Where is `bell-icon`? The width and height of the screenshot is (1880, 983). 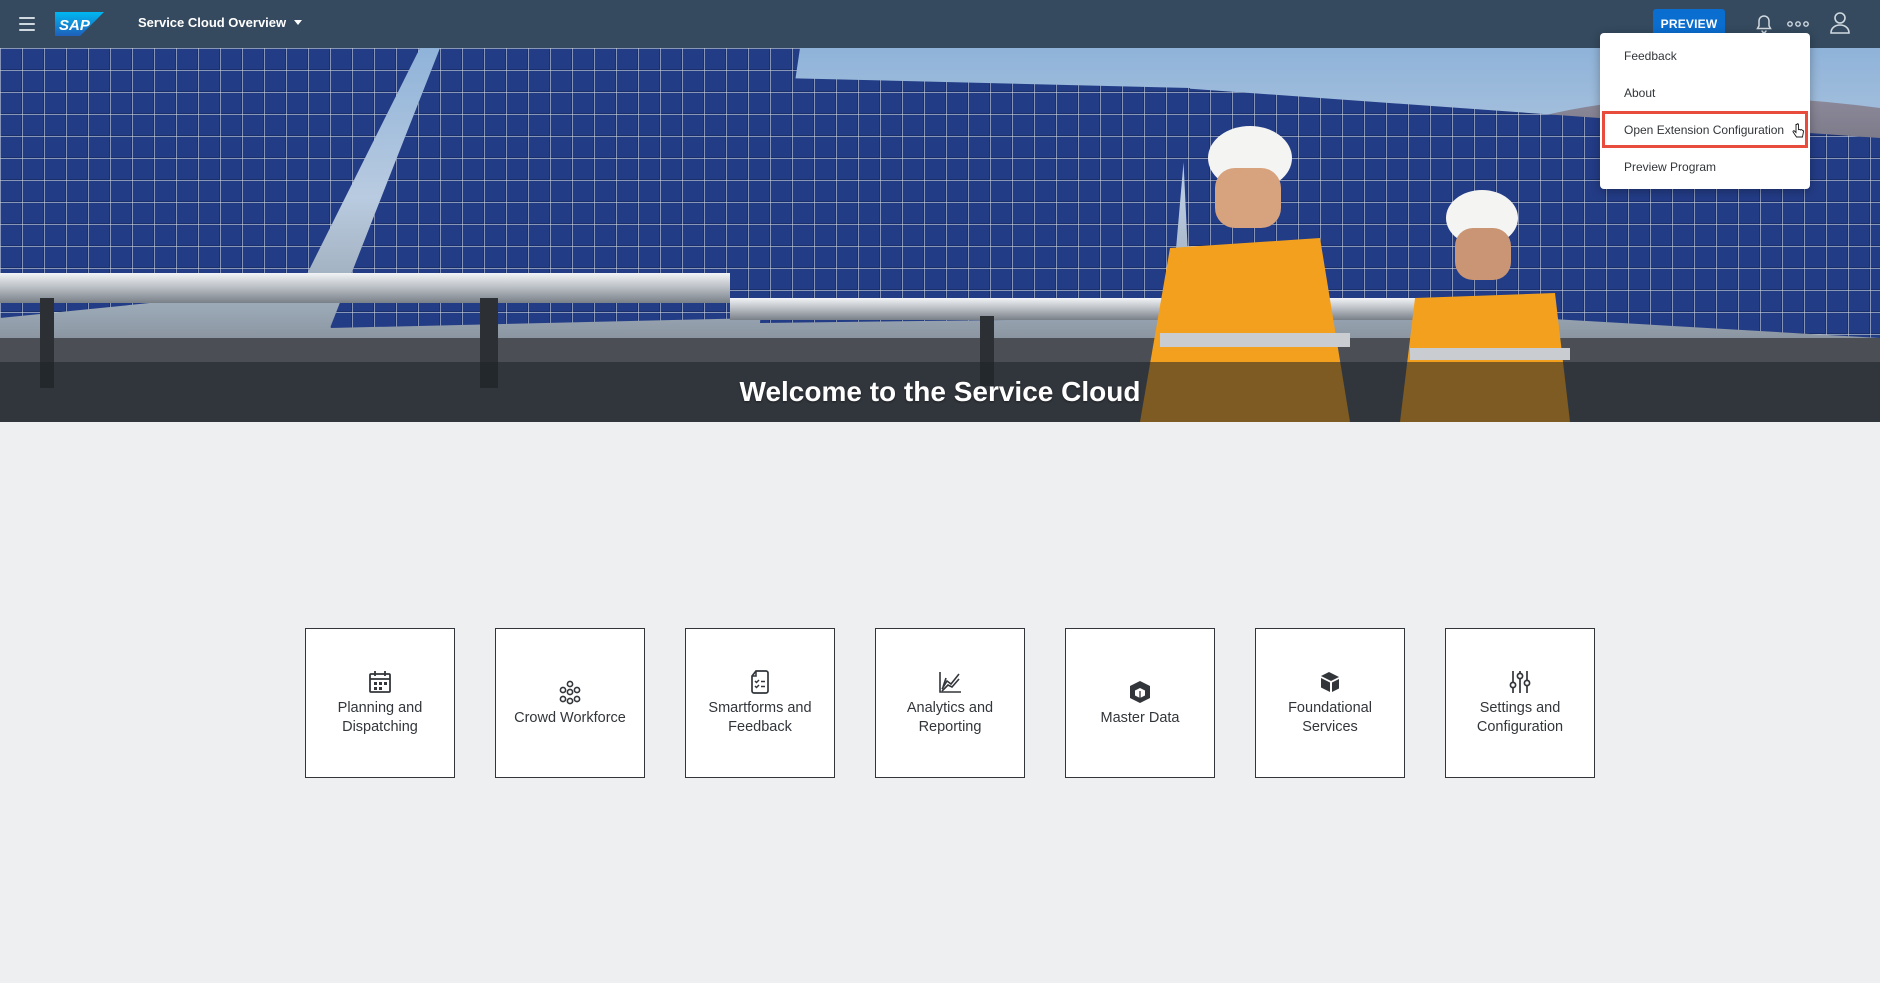
bell-icon is located at coordinates (1764, 24).